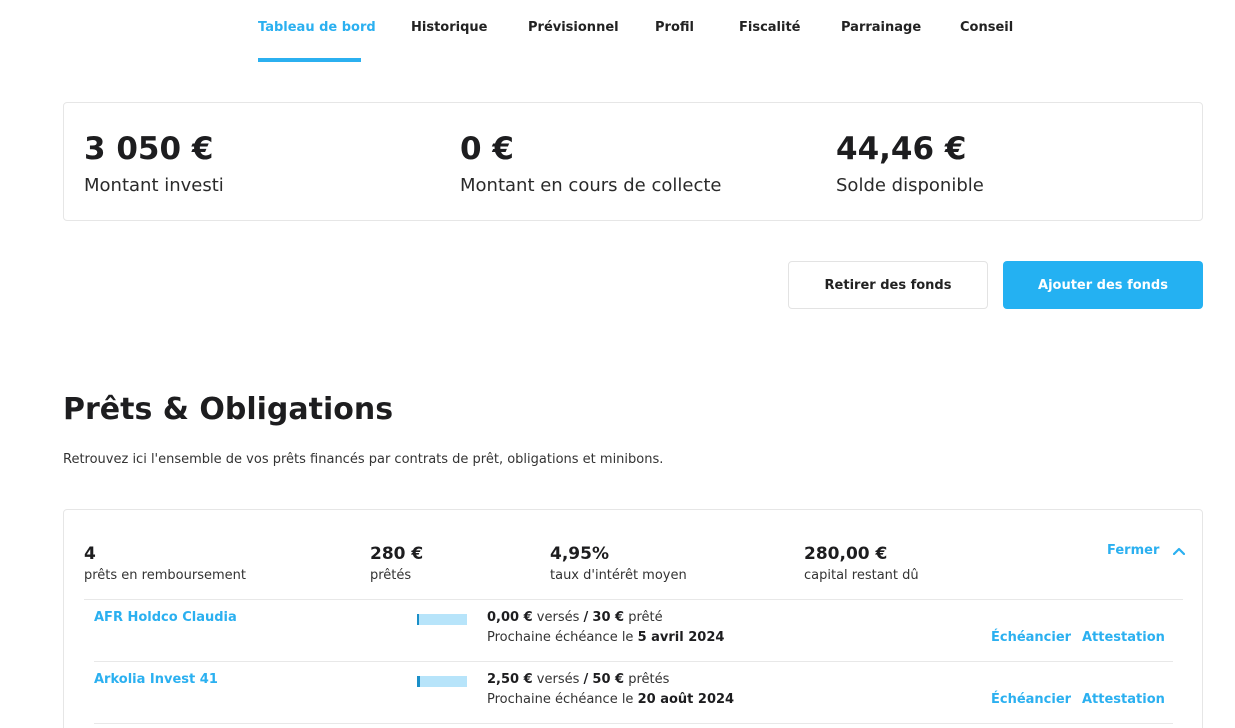 This screenshot has height=728, width=1235. What do you see at coordinates (633, 723) in the screenshot?
I see `row-divider` at bounding box center [633, 723].